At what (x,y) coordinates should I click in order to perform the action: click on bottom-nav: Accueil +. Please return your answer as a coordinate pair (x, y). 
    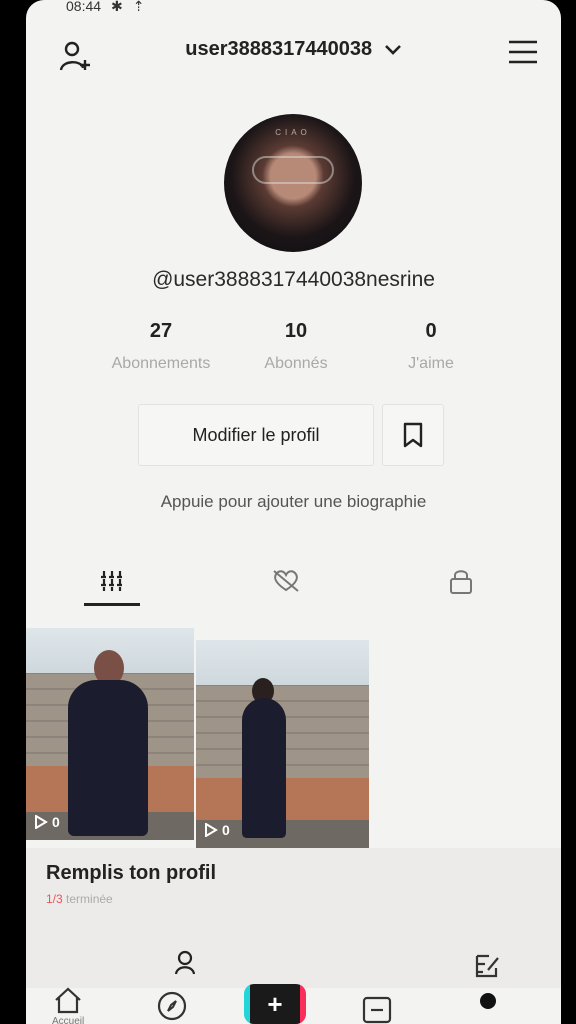
    Looking at the image, I should click on (293, 989).